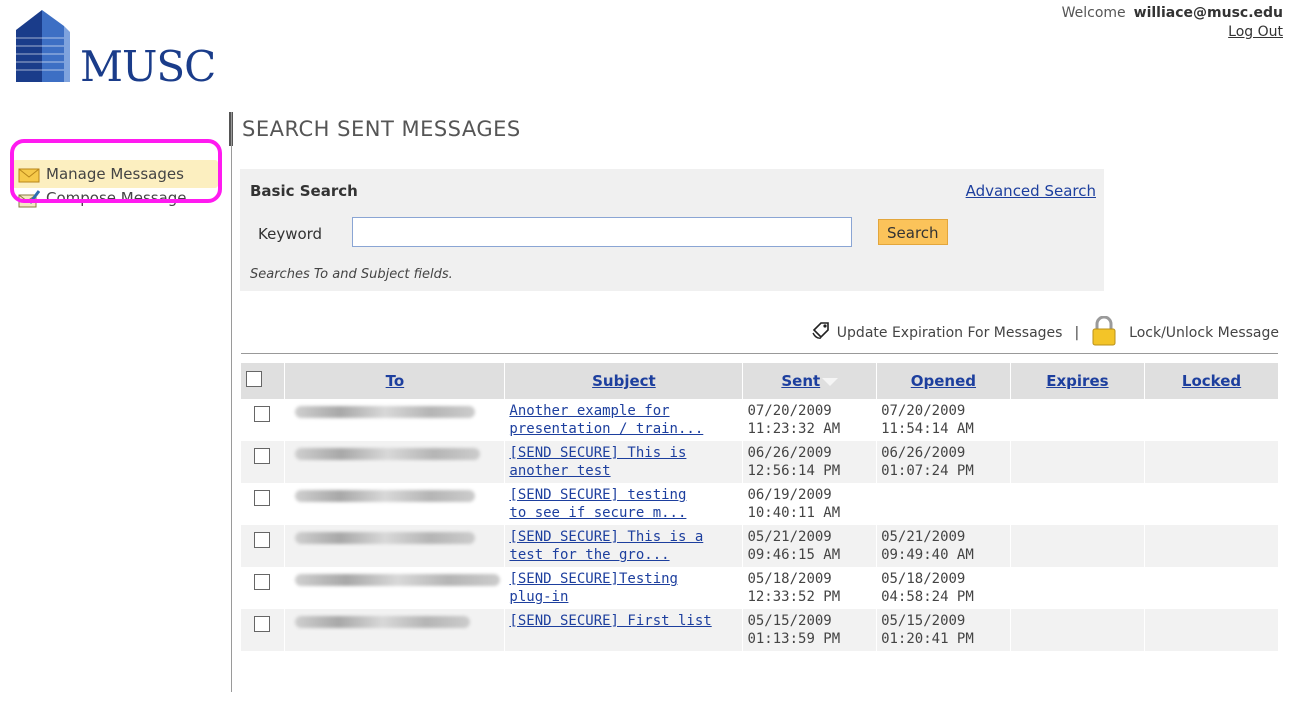  I want to click on opened-cell: 05/21/2009 09:49:40 AM, so click(943, 546).